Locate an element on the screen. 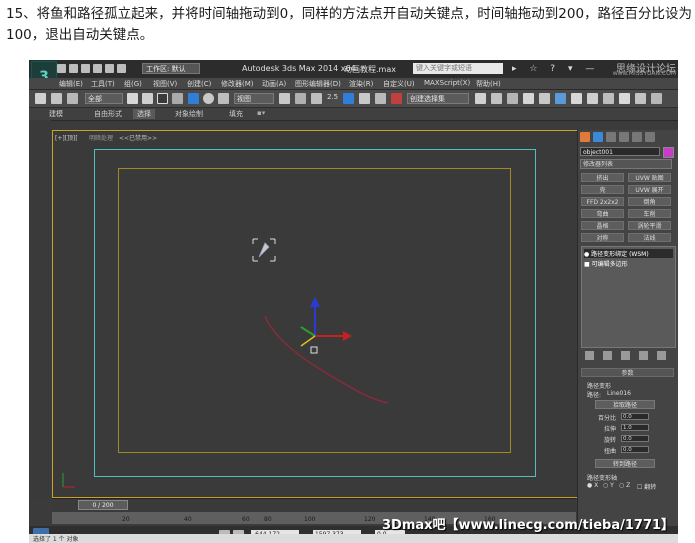 This screenshot has height=543, width=695. menu-modifiers: 修改器(M) is located at coordinates (237, 84).